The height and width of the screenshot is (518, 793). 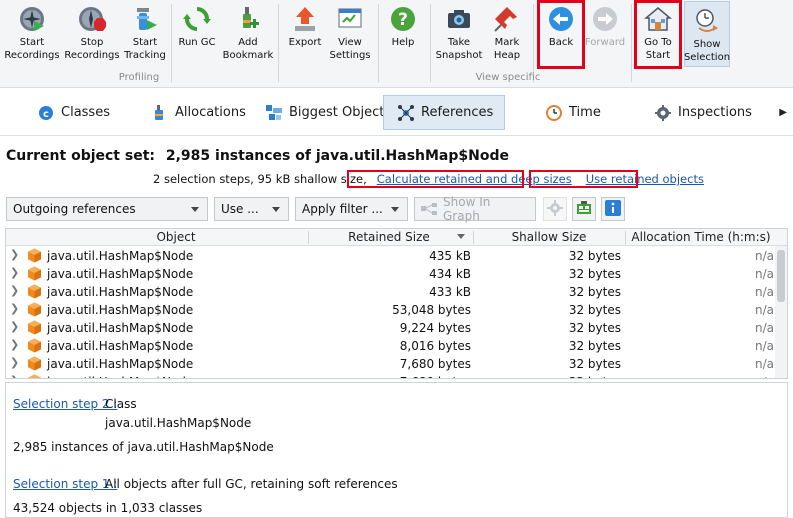 What do you see at coordinates (145, 35) in the screenshot?
I see `start-tracking-button: Start Tracking` at bounding box center [145, 35].